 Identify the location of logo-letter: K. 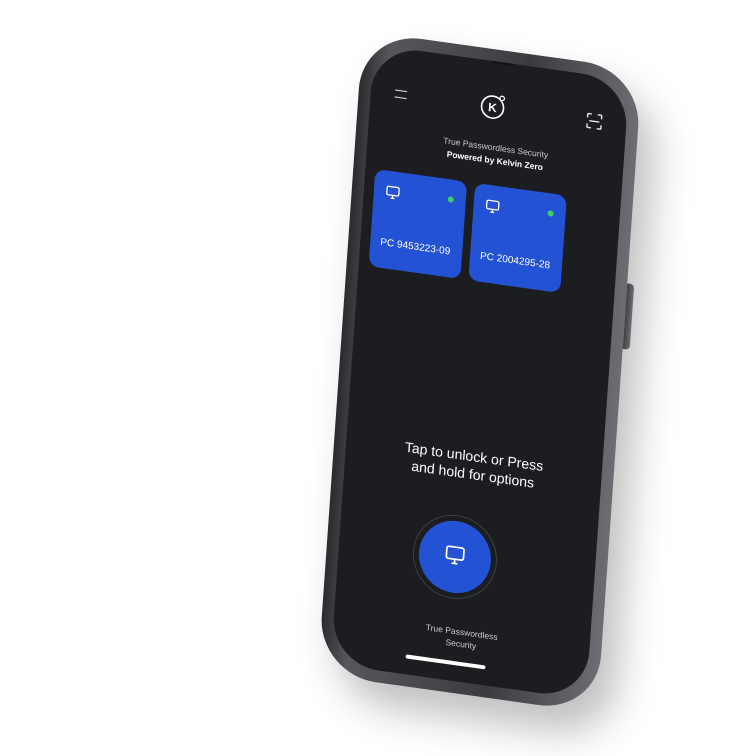
(493, 107).